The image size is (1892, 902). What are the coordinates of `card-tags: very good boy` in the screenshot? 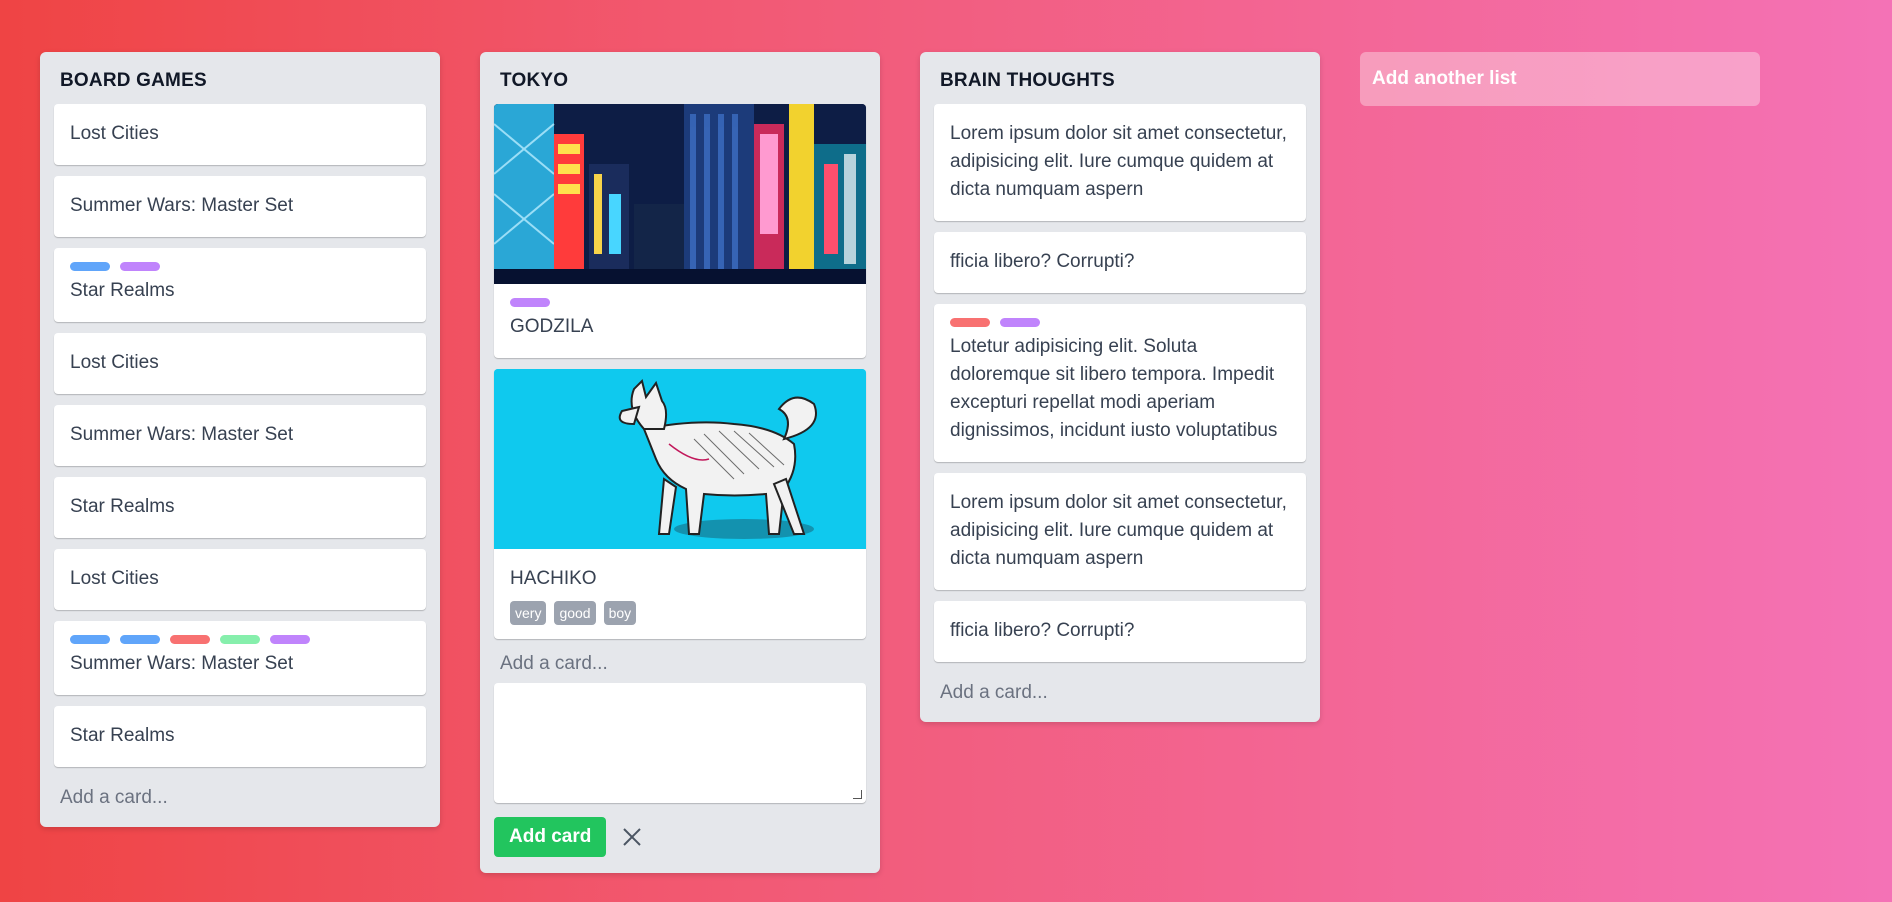 It's located at (680, 613).